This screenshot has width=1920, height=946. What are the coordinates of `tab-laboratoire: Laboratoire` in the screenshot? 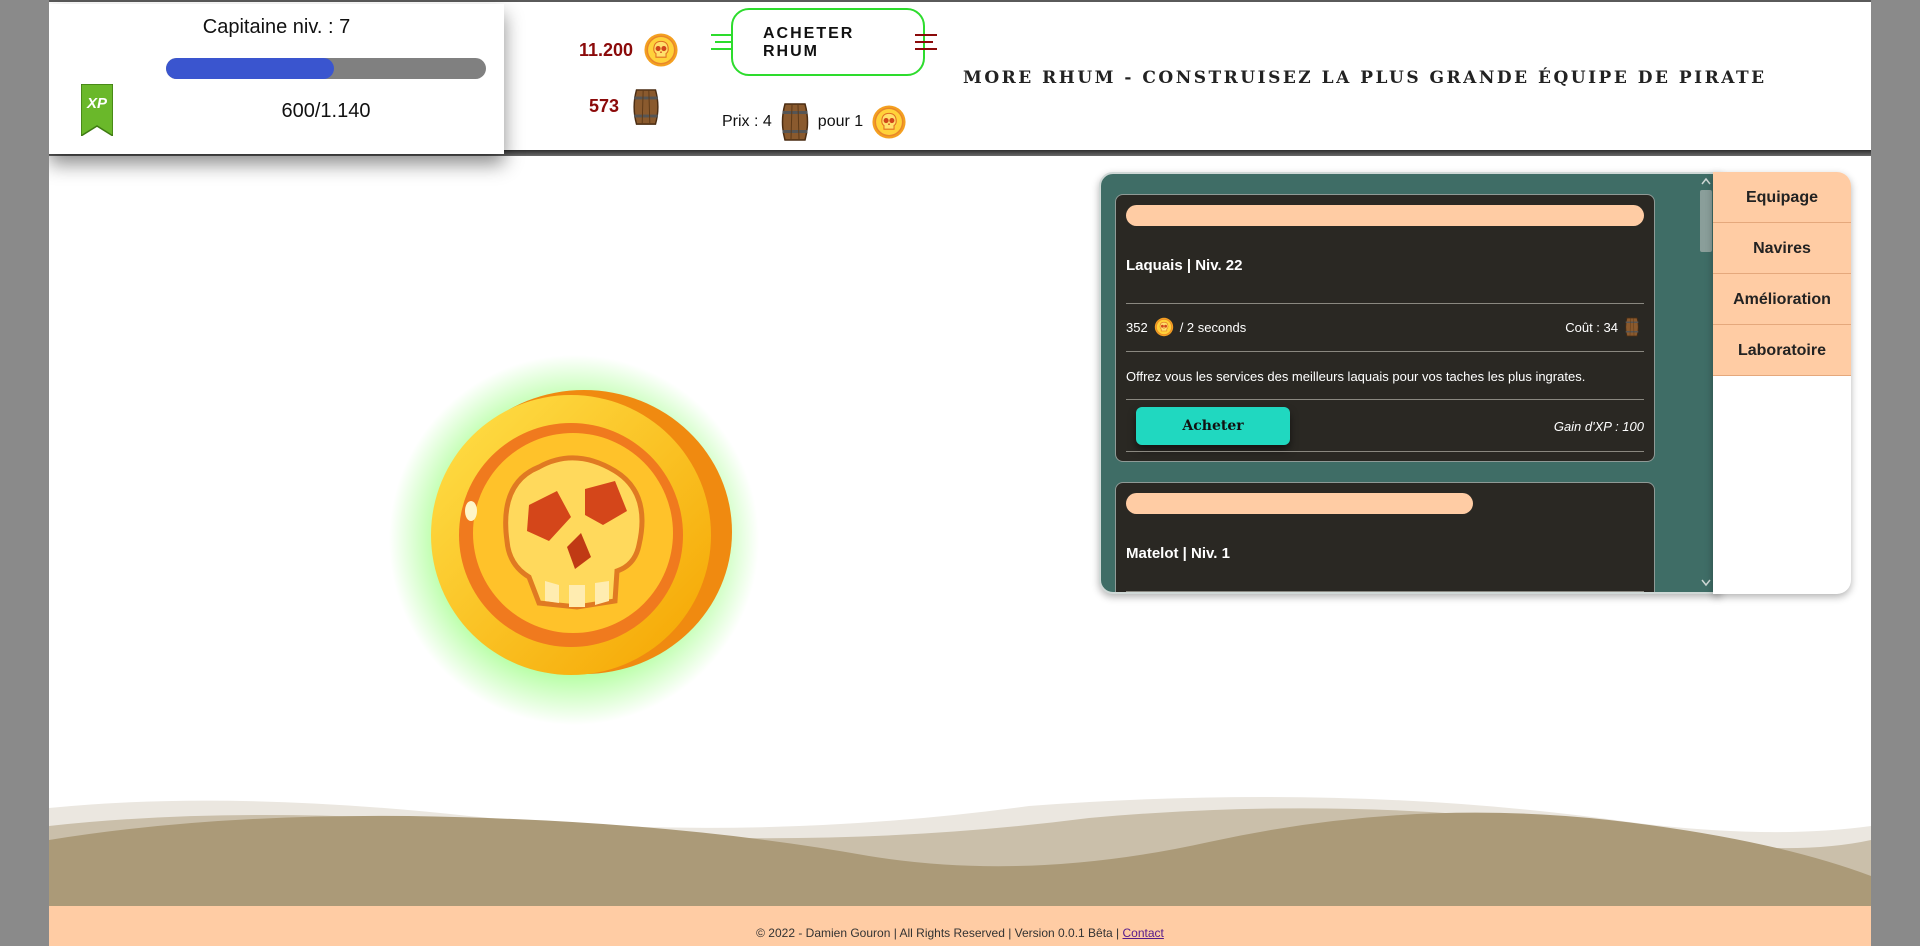 It's located at (1782, 350).